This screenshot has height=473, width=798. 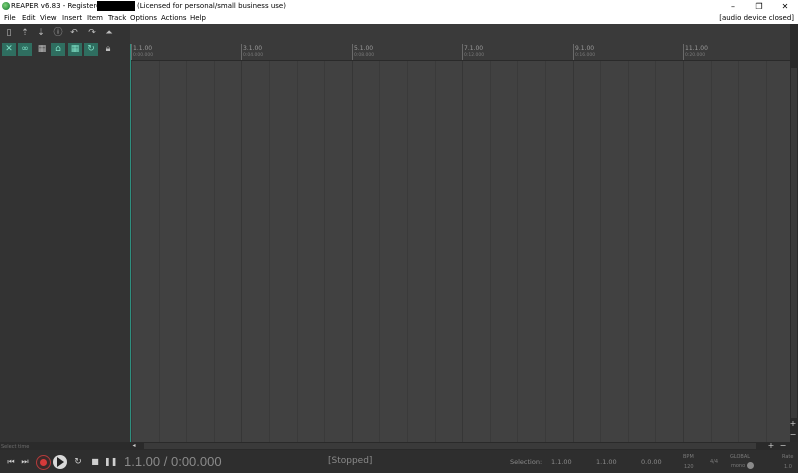 What do you see at coordinates (740, 457) in the screenshot?
I see `global-button: GLOBAL` at bounding box center [740, 457].